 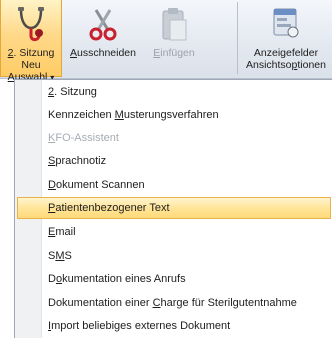 I want to click on menu-item-sms: SMS, so click(x=174, y=256).